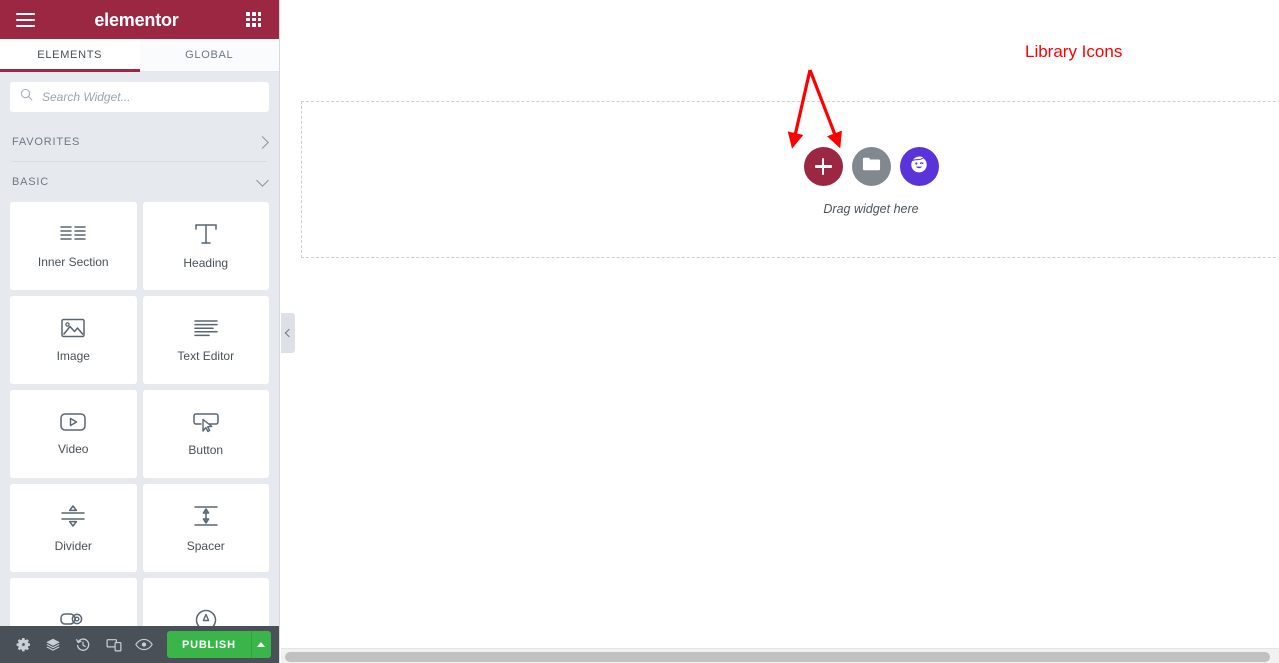 This screenshot has height=663, width=1279. What do you see at coordinates (144, 644) in the screenshot?
I see `eye-icon` at bounding box center [144, 644].